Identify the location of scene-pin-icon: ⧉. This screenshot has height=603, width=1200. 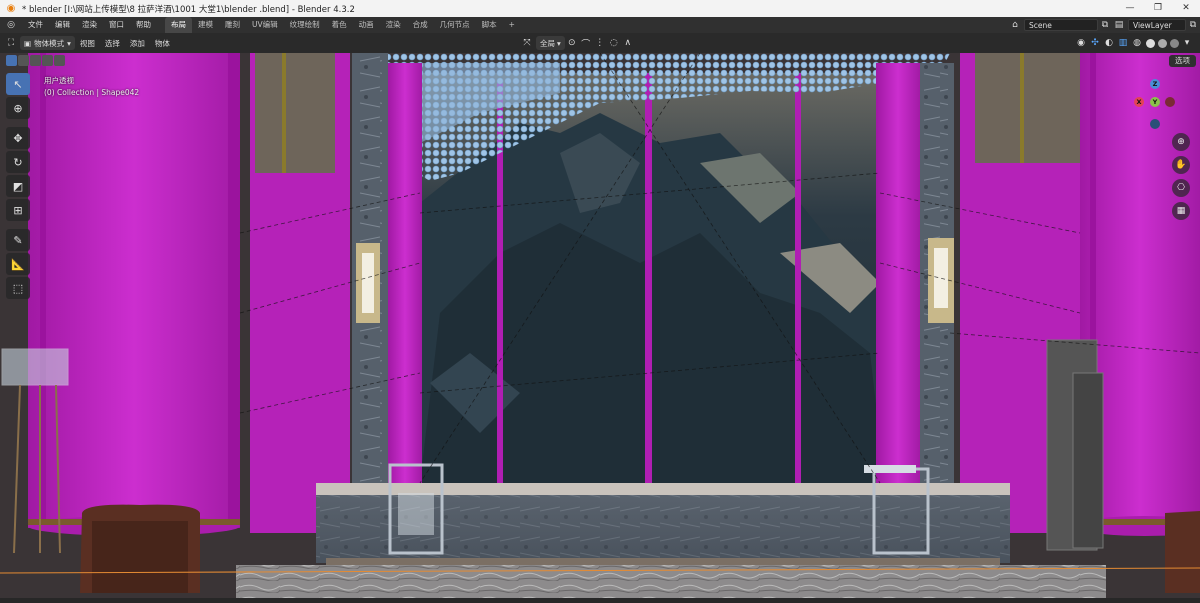
(1105, 25).